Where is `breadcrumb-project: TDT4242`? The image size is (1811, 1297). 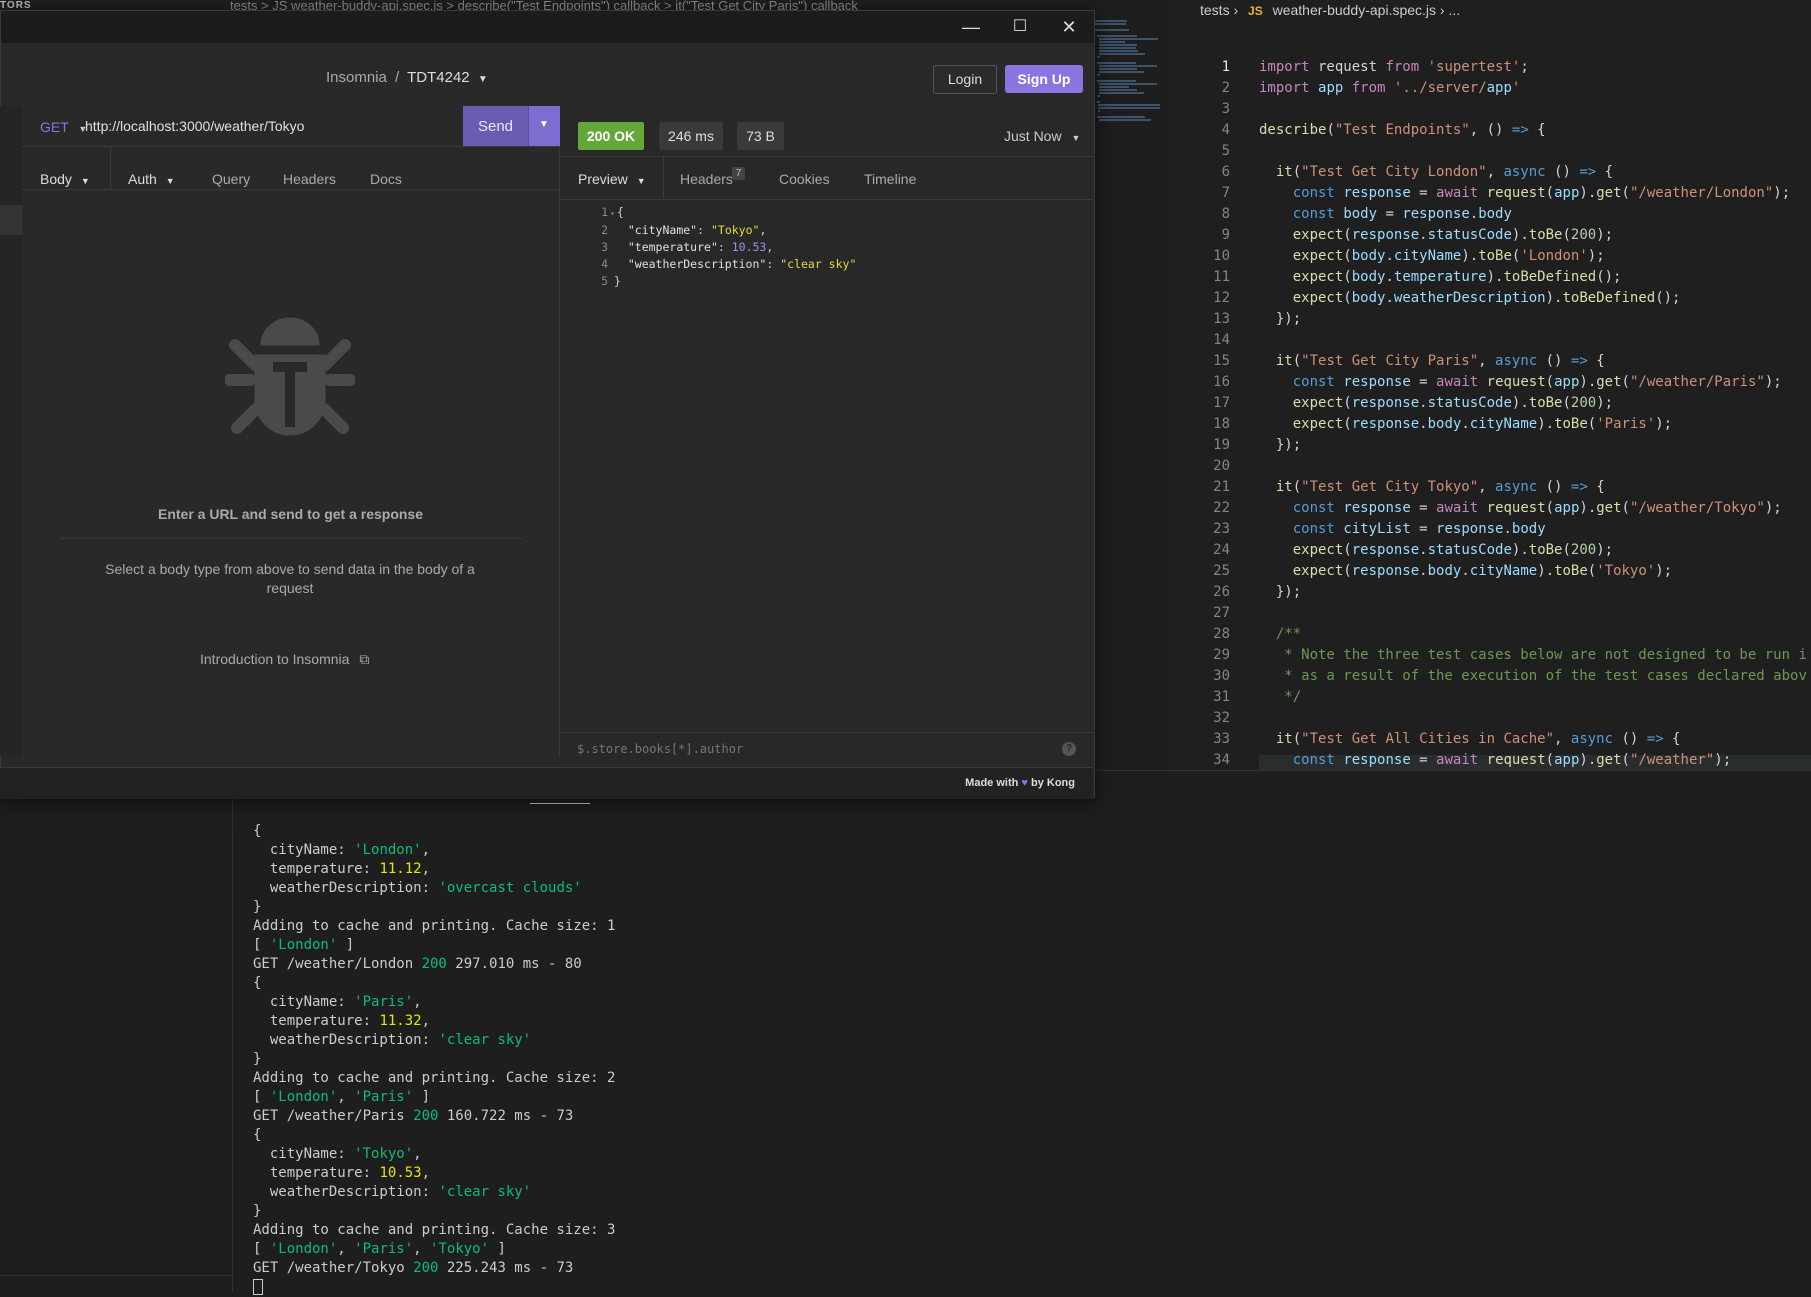 breadcrumb-project: TDT4242 is located at coordinates (438, 77).